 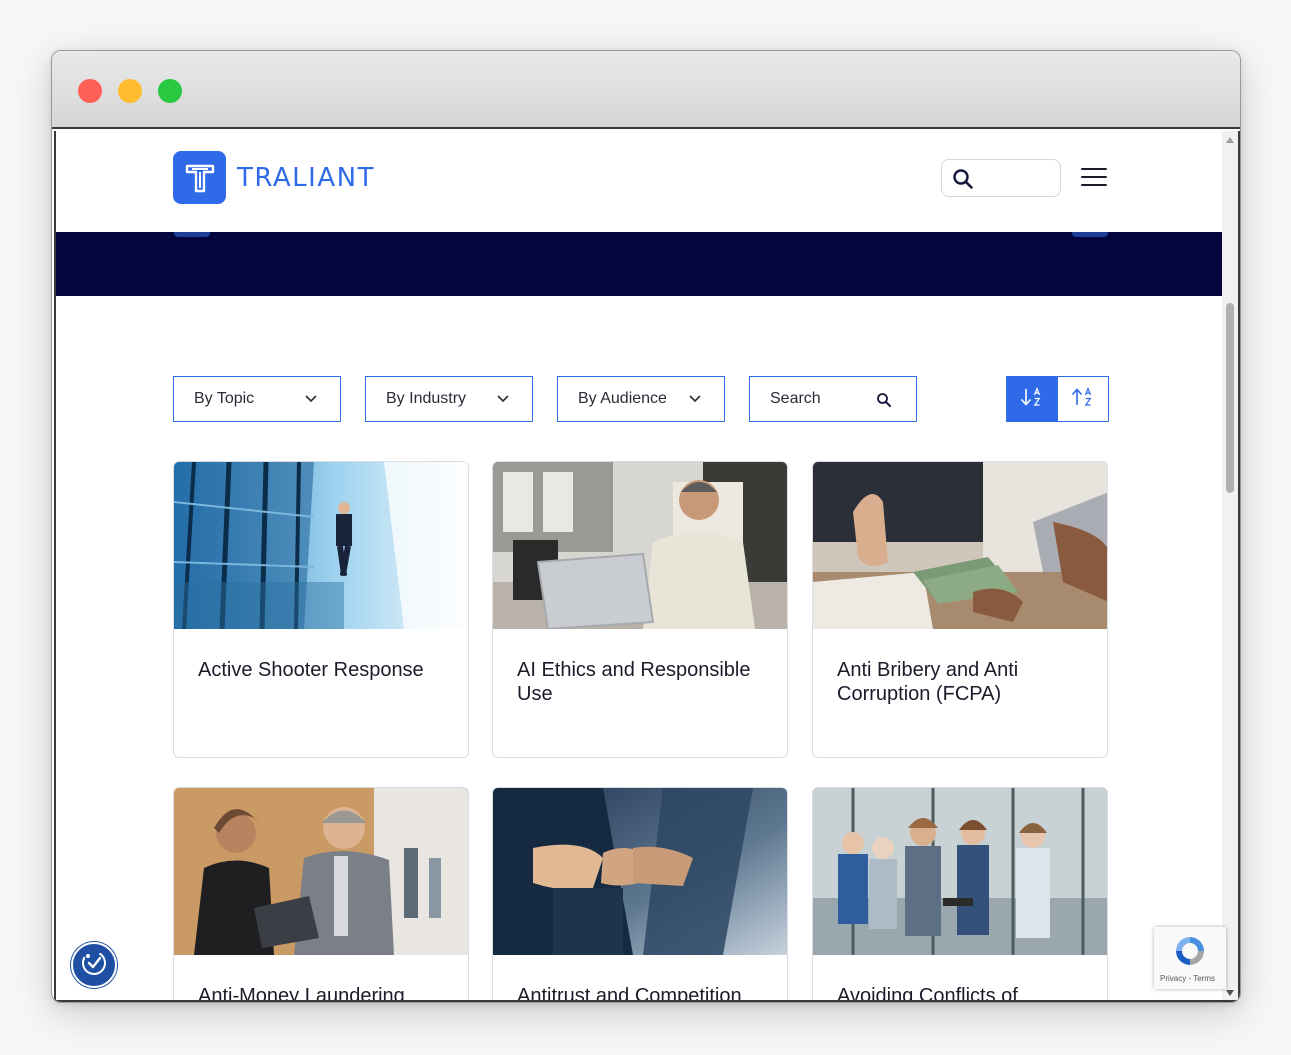 I want to click on course-card: Anti-Money Laundering, so click(x=321, y=894).